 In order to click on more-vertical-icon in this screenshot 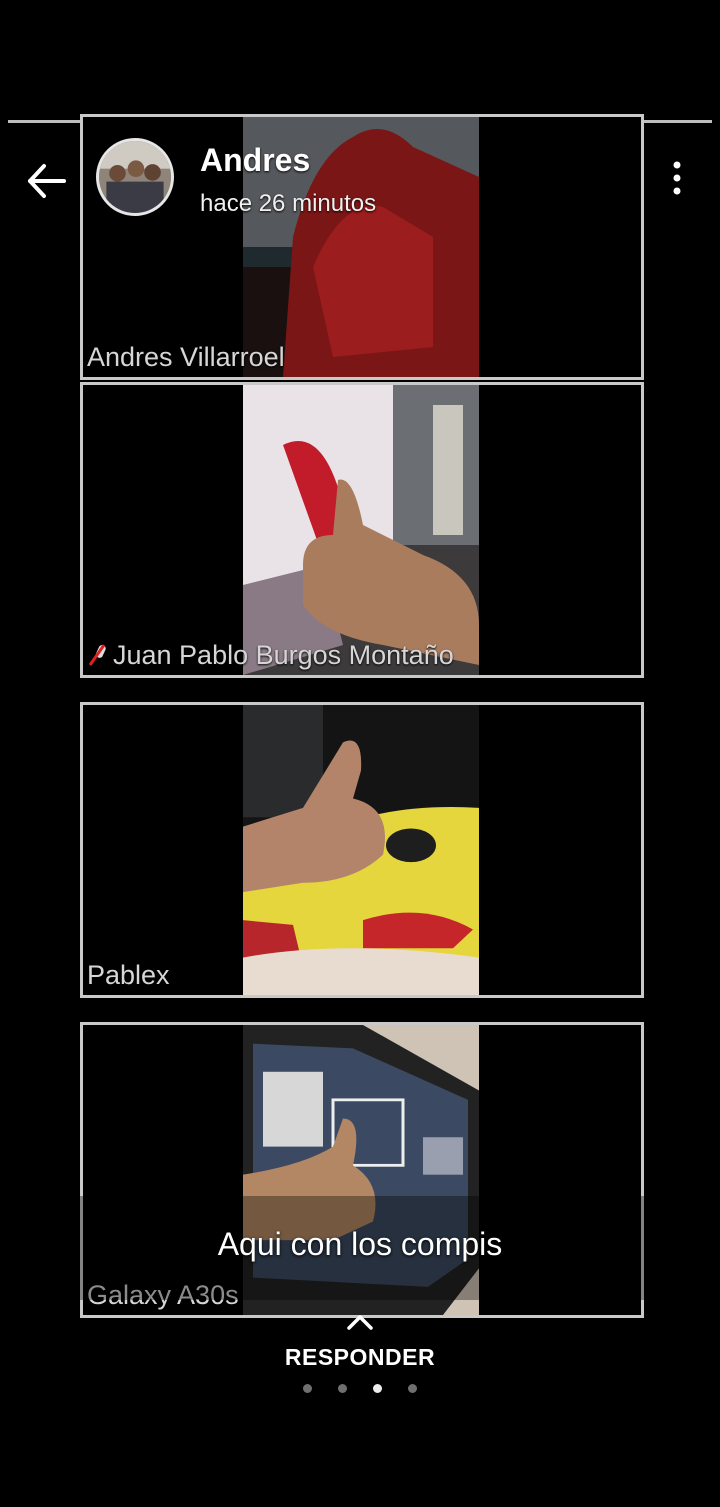, I will do `click(677, 178)`.